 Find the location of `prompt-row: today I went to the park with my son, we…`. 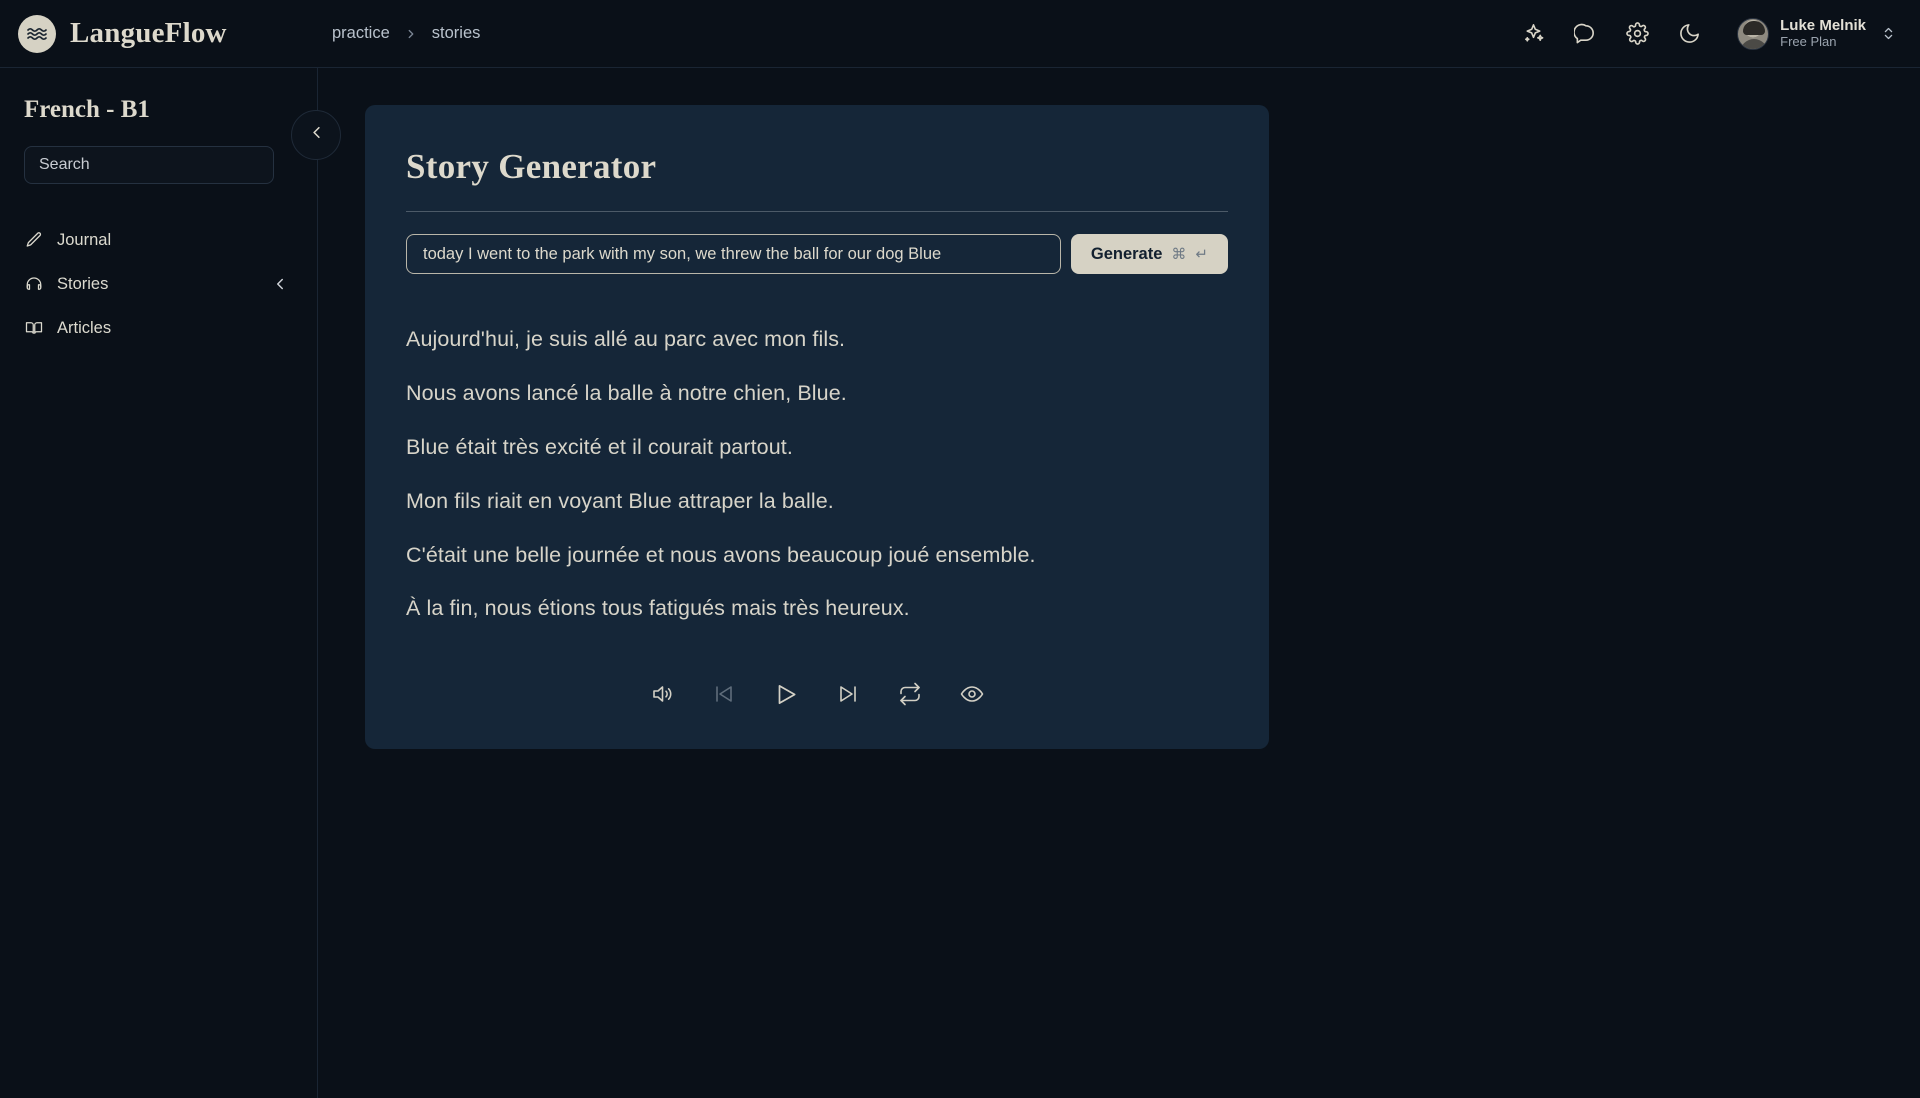

prompt-row: today I went to the park with my son, we… is located at coordinates (817, 254).